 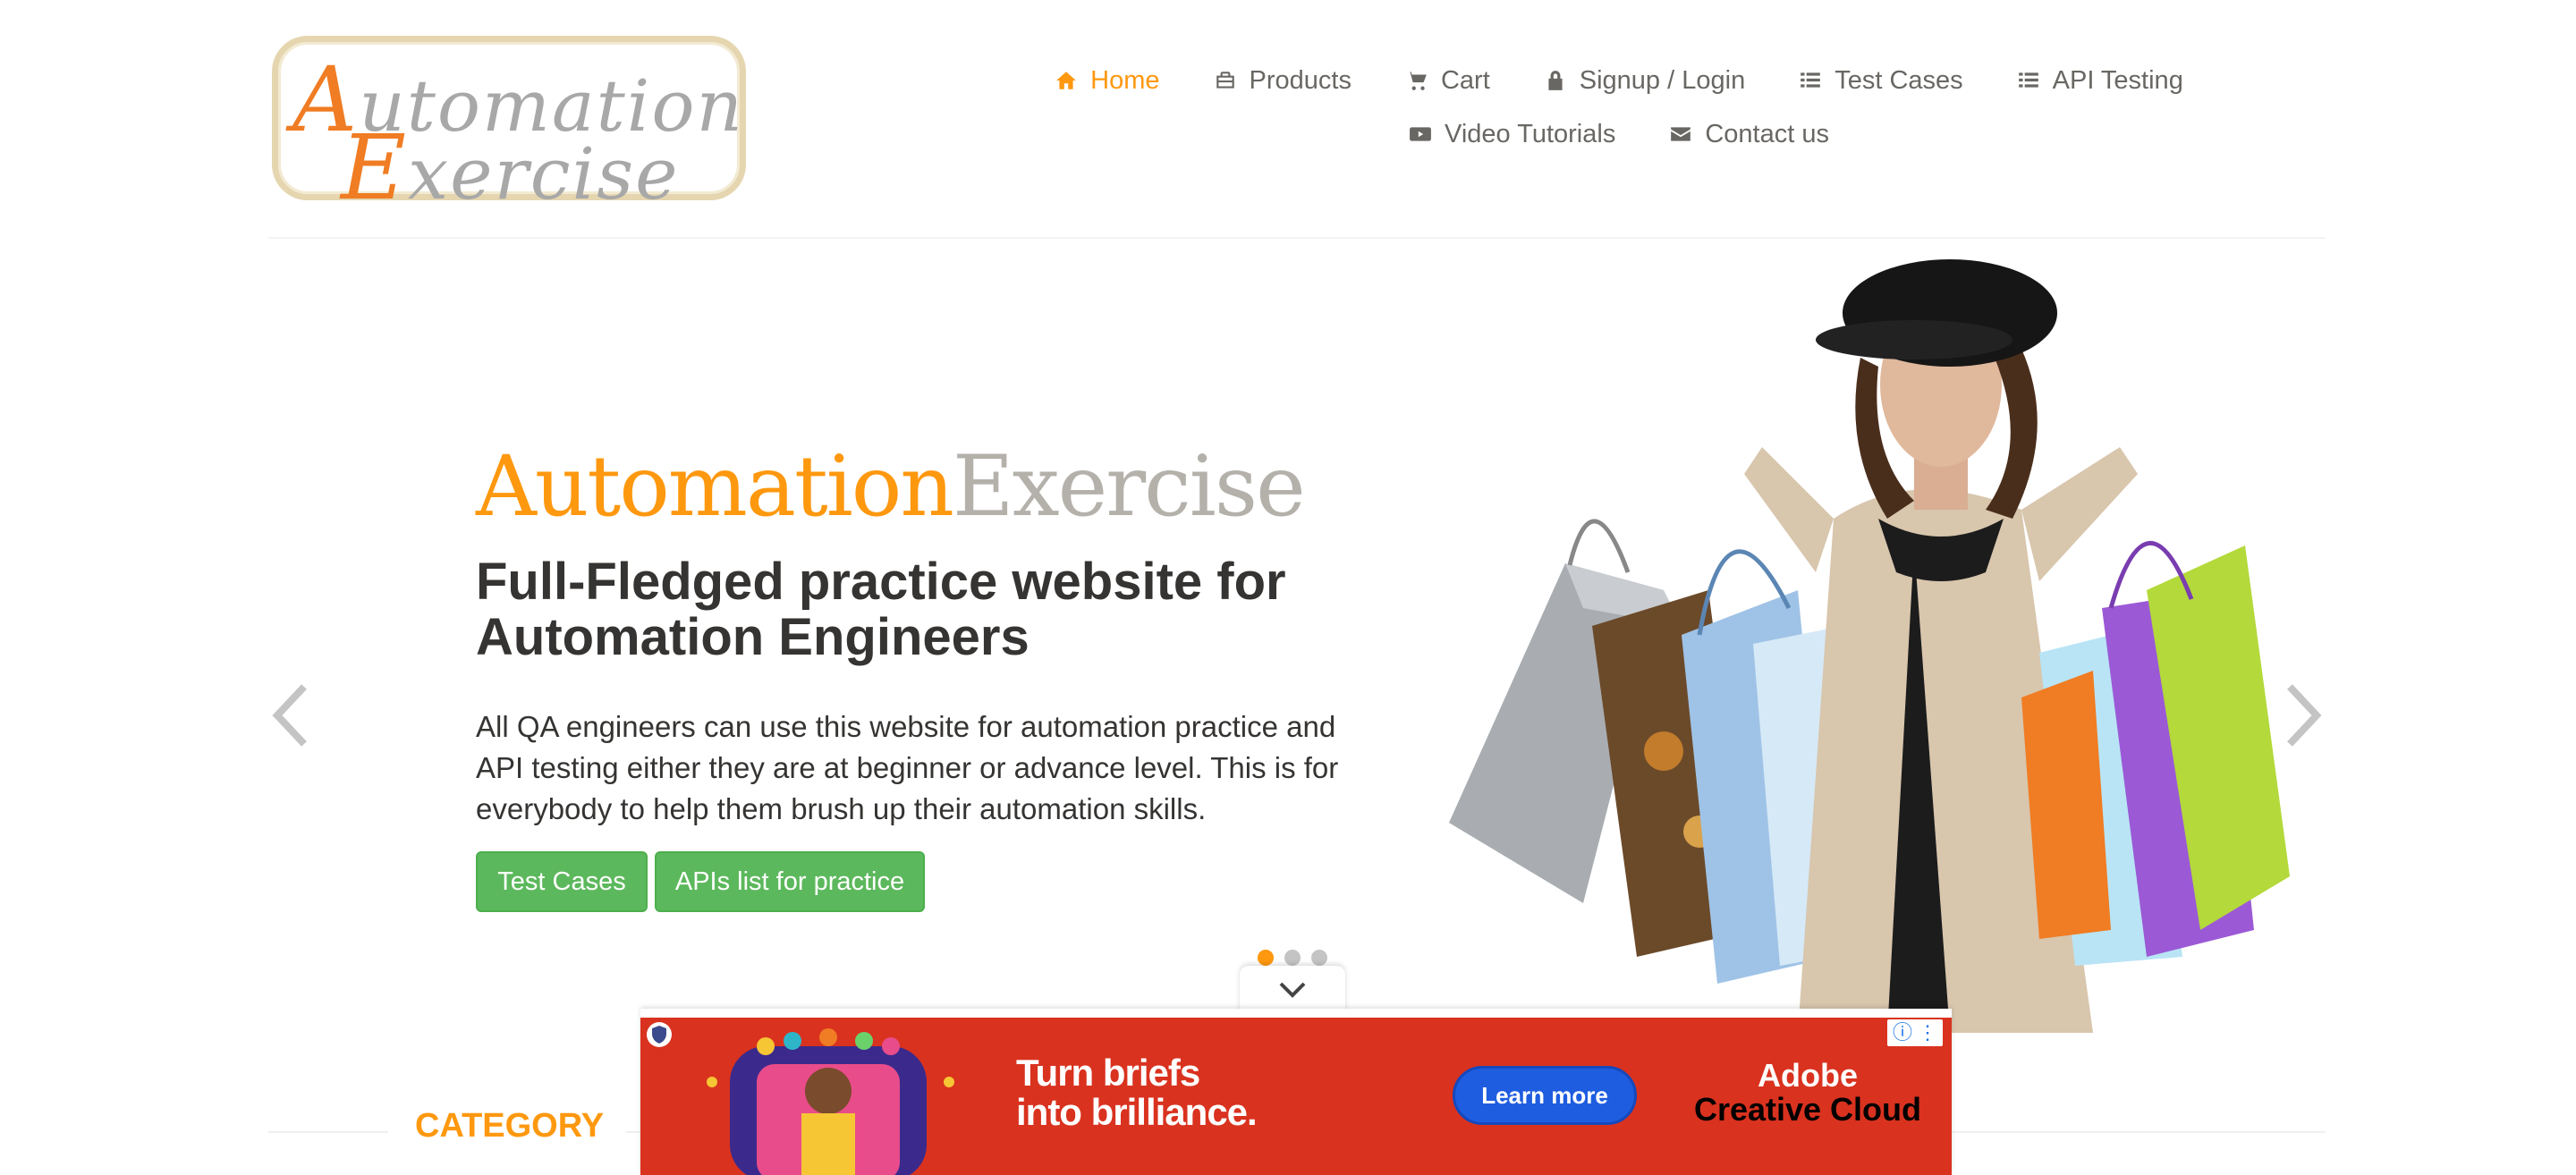 What do you see at coordinates (1902, 1033) in the screenshot?
I see `info-icon: ⓘ` at bounding box center [1902, 1033].